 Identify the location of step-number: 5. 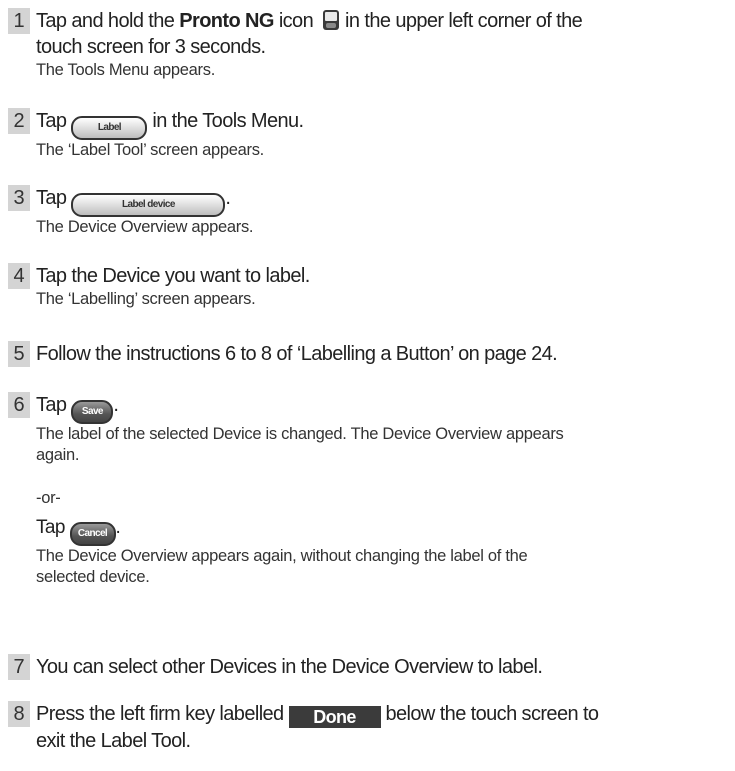
(19, 354).